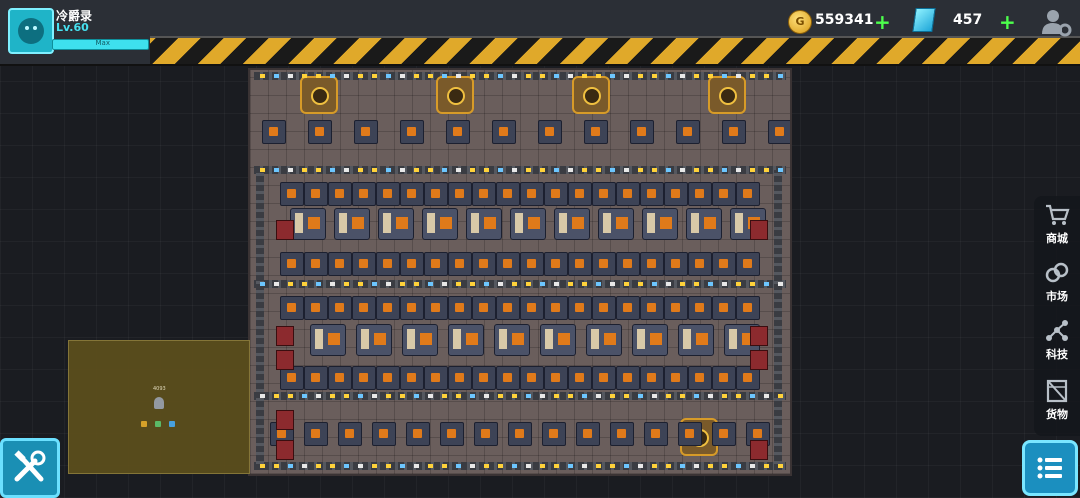 The width and height of the screenshot is (1080, 498). I want to click on shopping-cart-icon, so click(1058, 214).